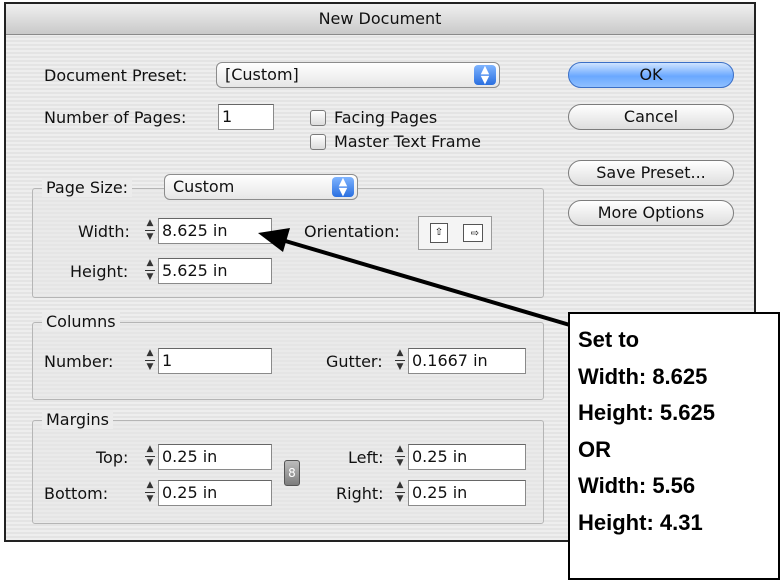 The height and width of the screenshot is (582, 784). I want to click on annotation-line: Height: 4.31, so click(640, 522).